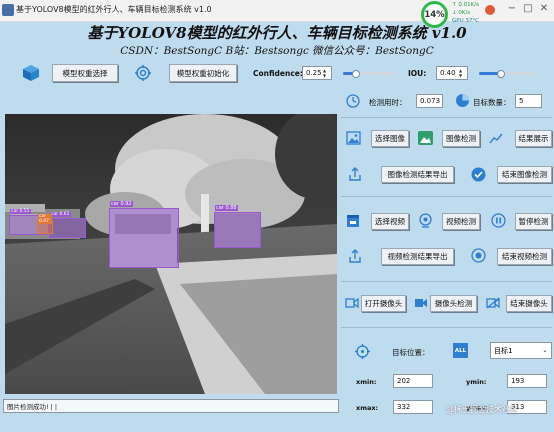 The image size is (554, 432). Describe the element at coordinates (503, 350) in the screenshot. I see `target-select-value: 目标1` at that location.